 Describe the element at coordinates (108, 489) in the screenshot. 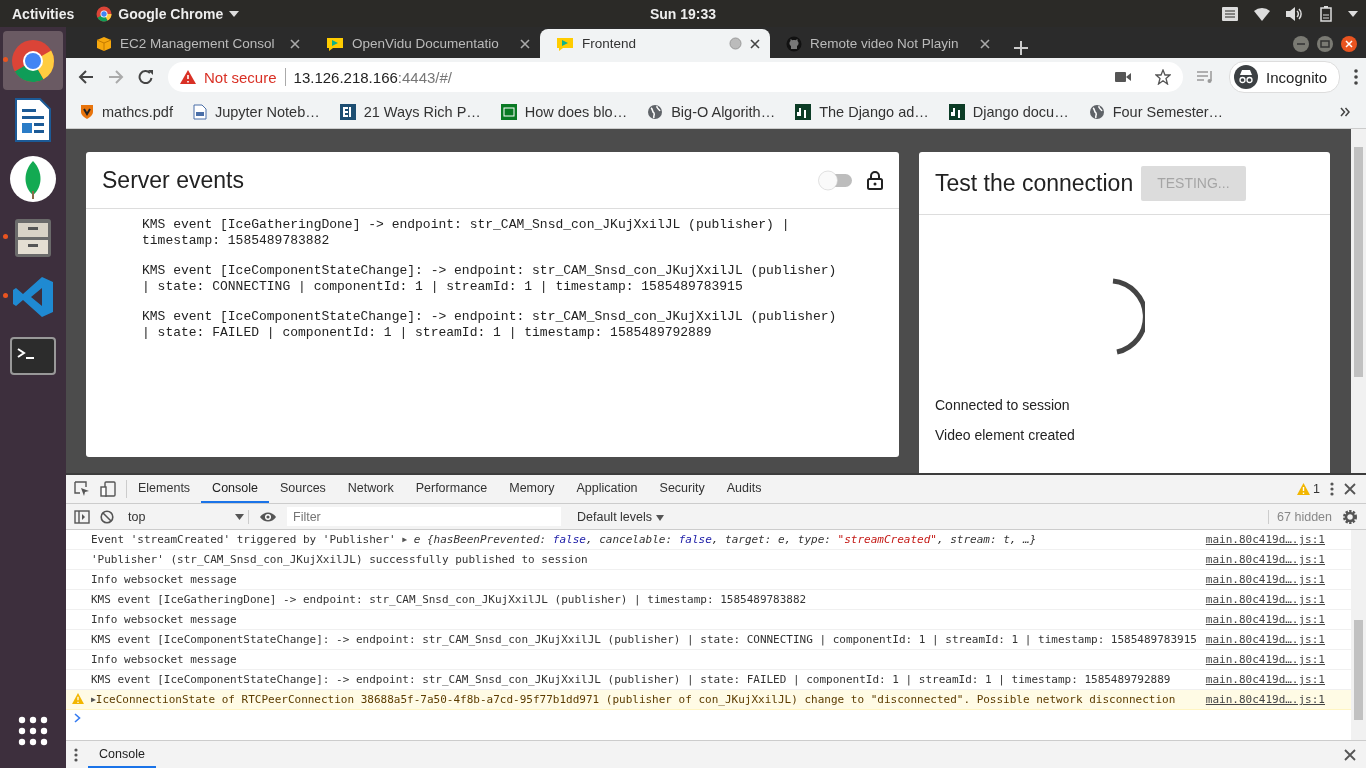

I see `device-icon` at that location.